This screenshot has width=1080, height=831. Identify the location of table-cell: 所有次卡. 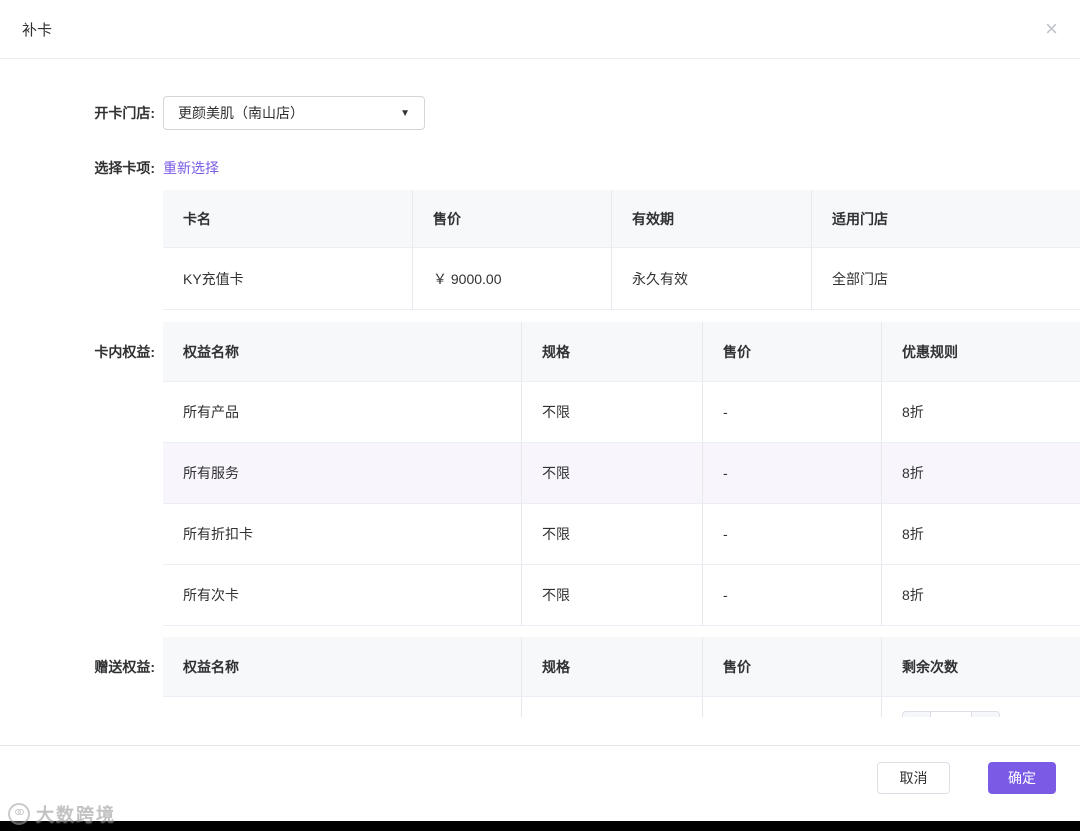
(342, 595).